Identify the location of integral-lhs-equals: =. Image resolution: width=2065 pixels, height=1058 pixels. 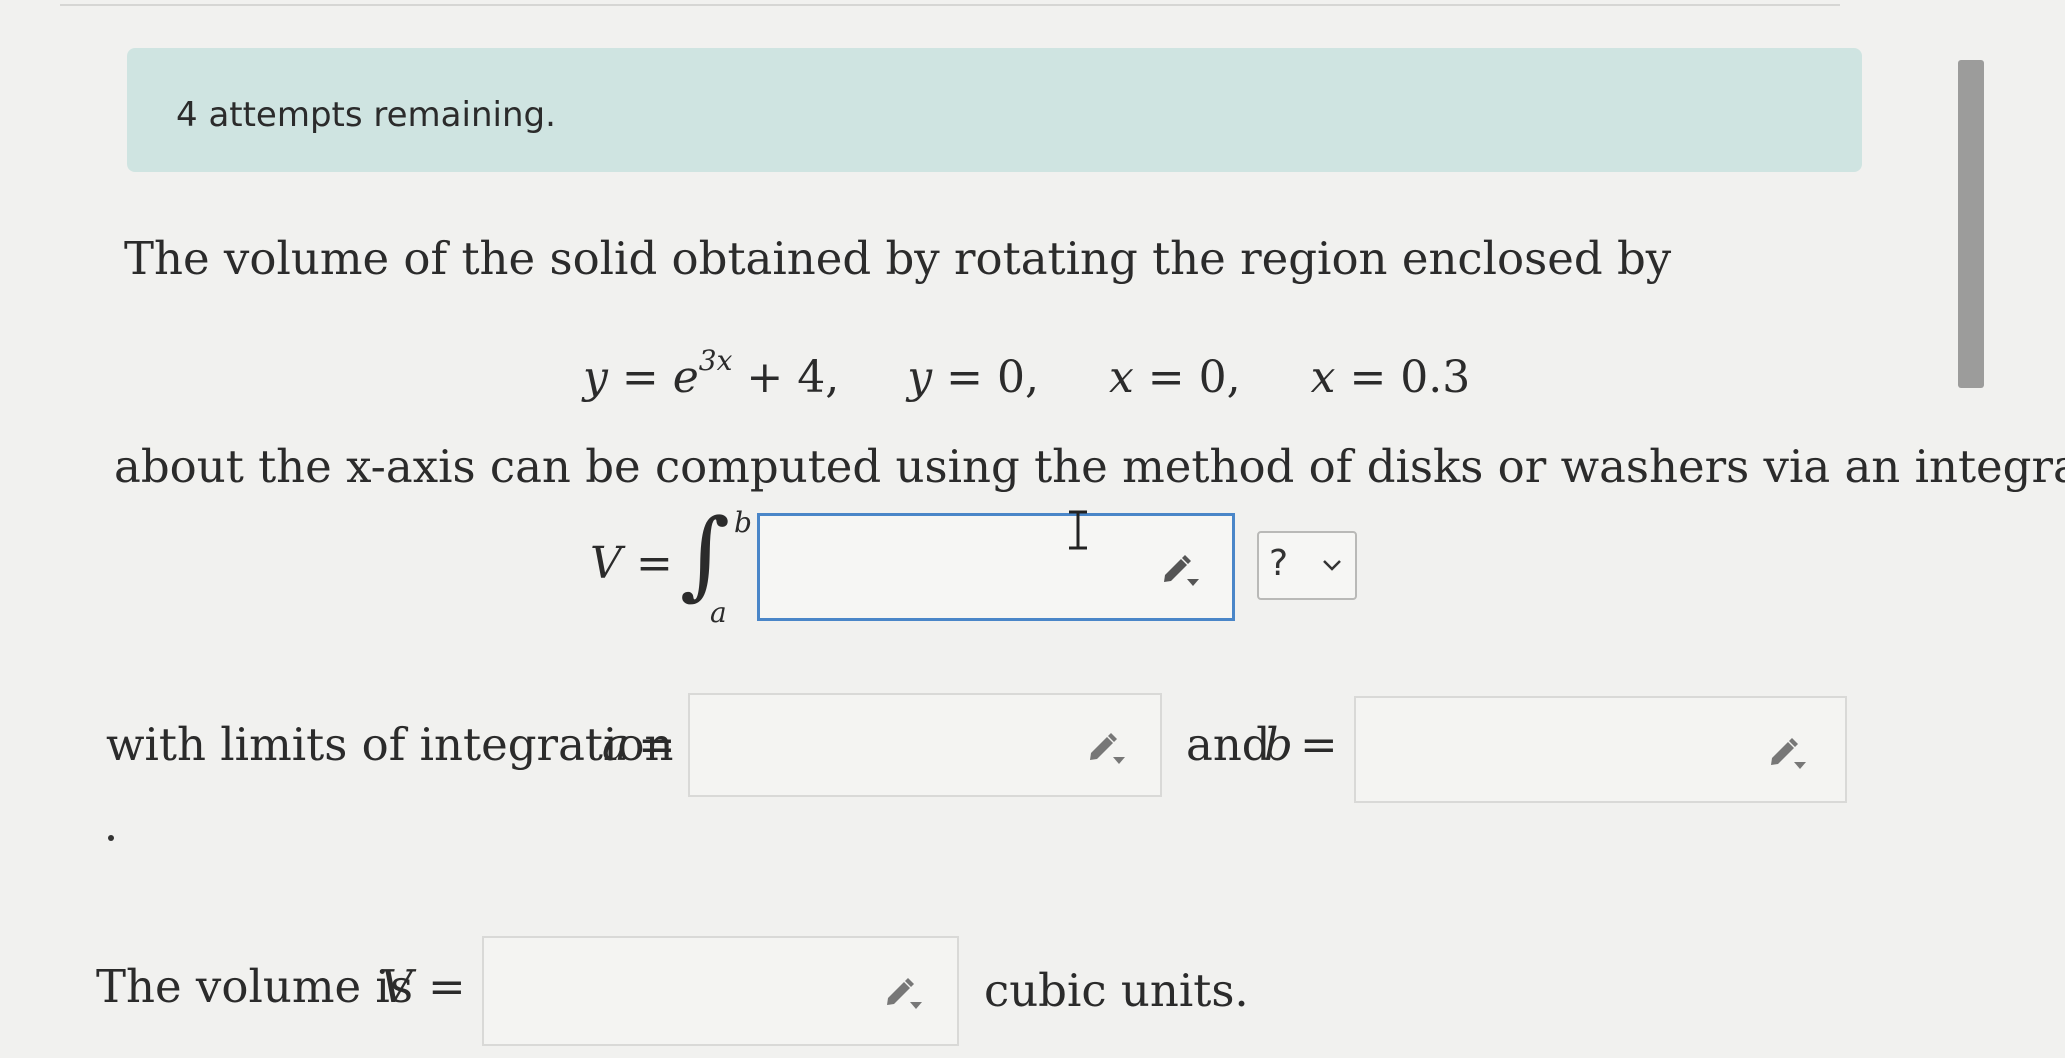
(654, 563).